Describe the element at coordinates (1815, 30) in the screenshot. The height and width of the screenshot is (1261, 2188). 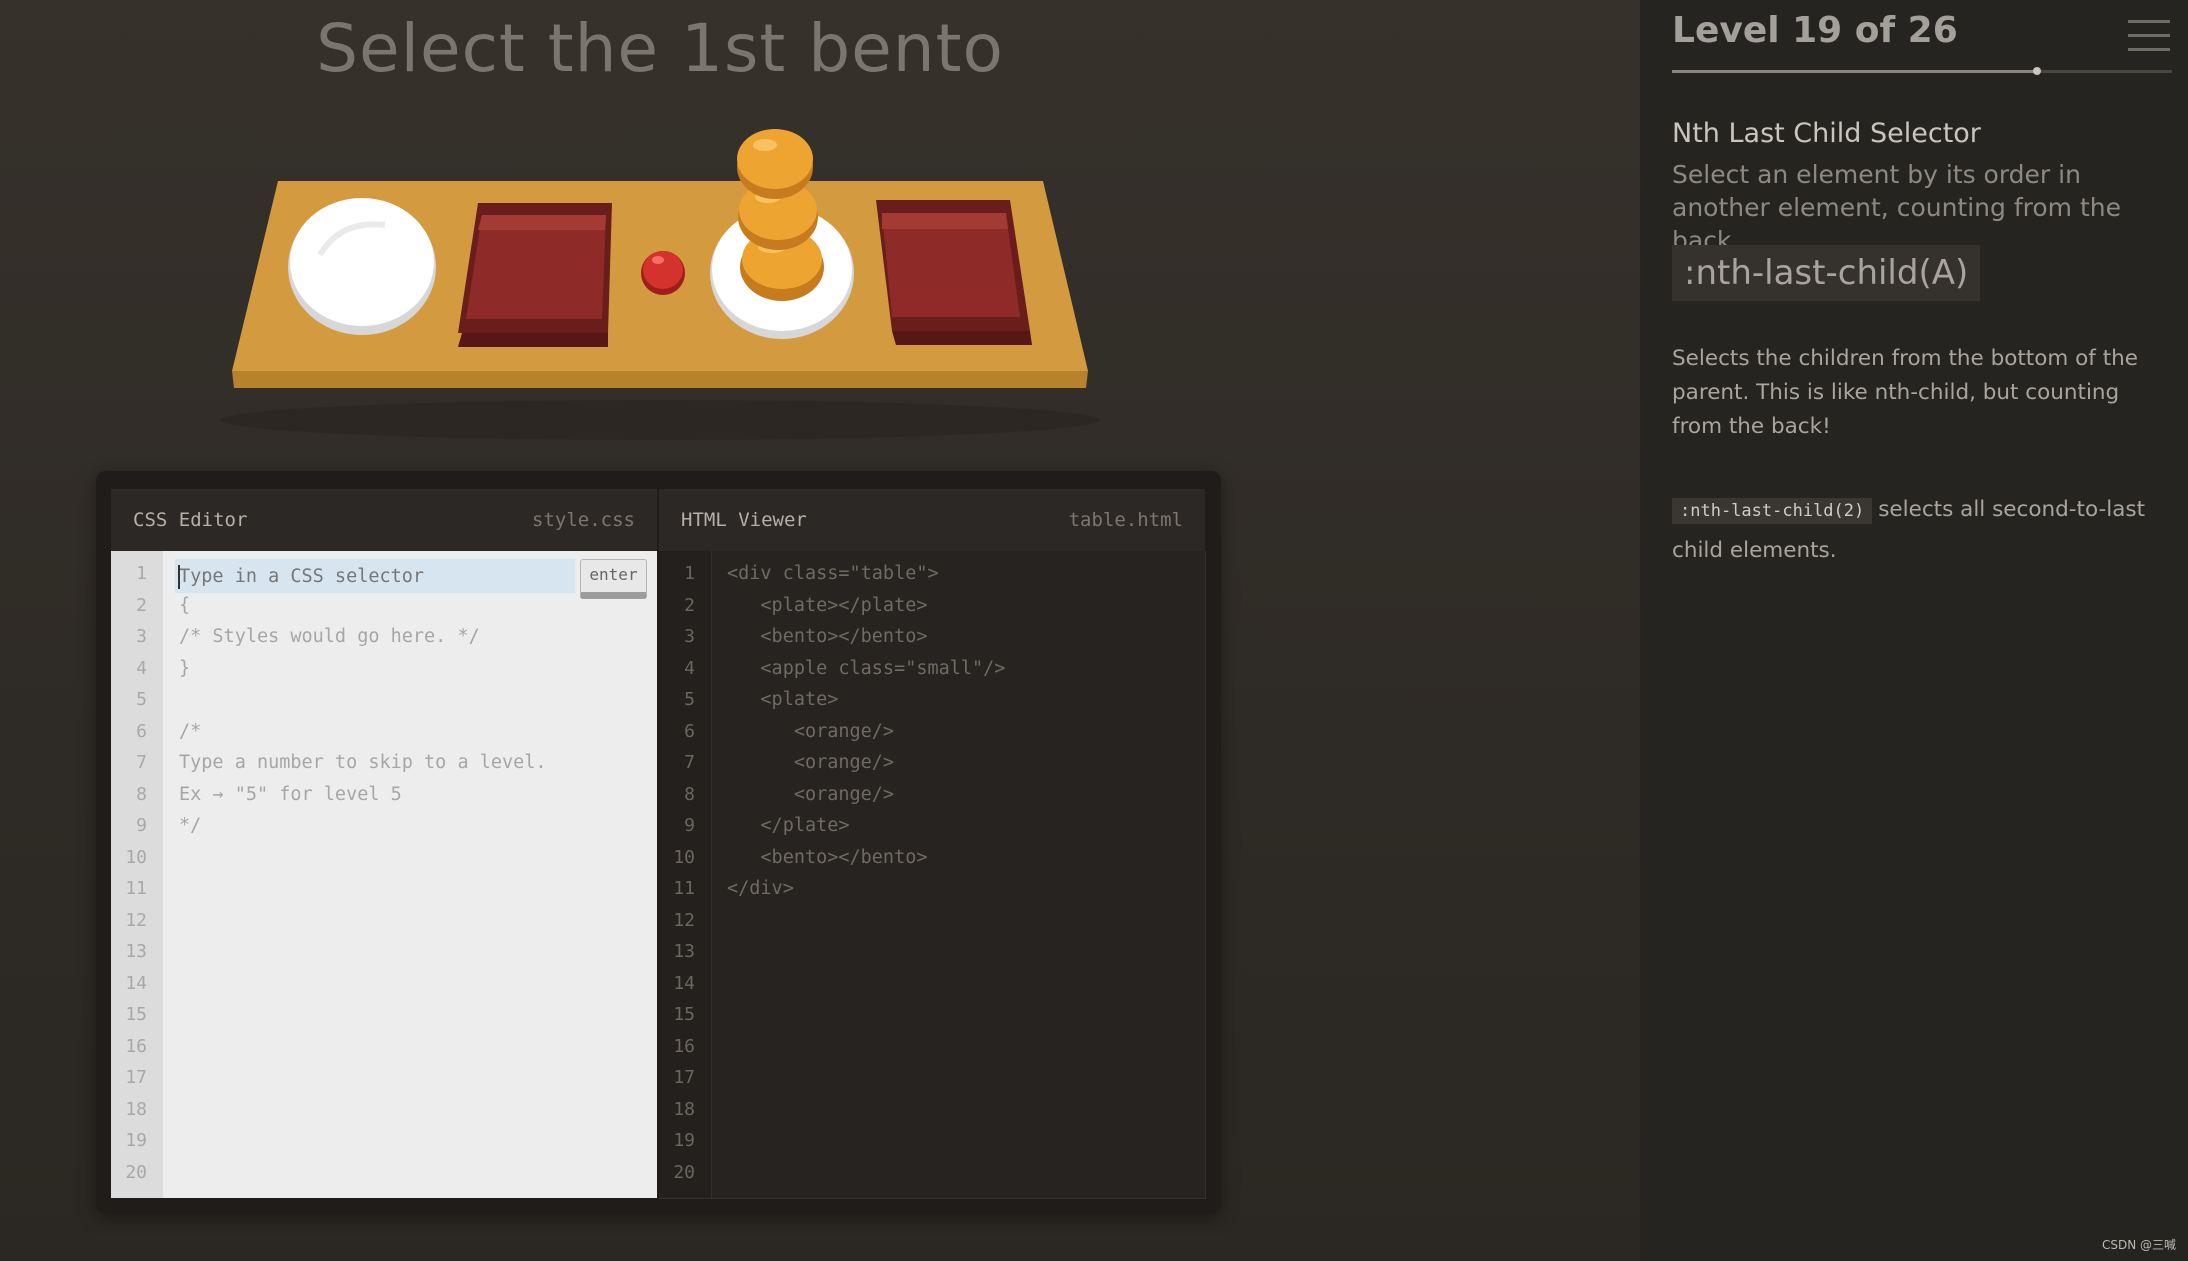
I see `level-indicator: Level 19 of 26` at that location.